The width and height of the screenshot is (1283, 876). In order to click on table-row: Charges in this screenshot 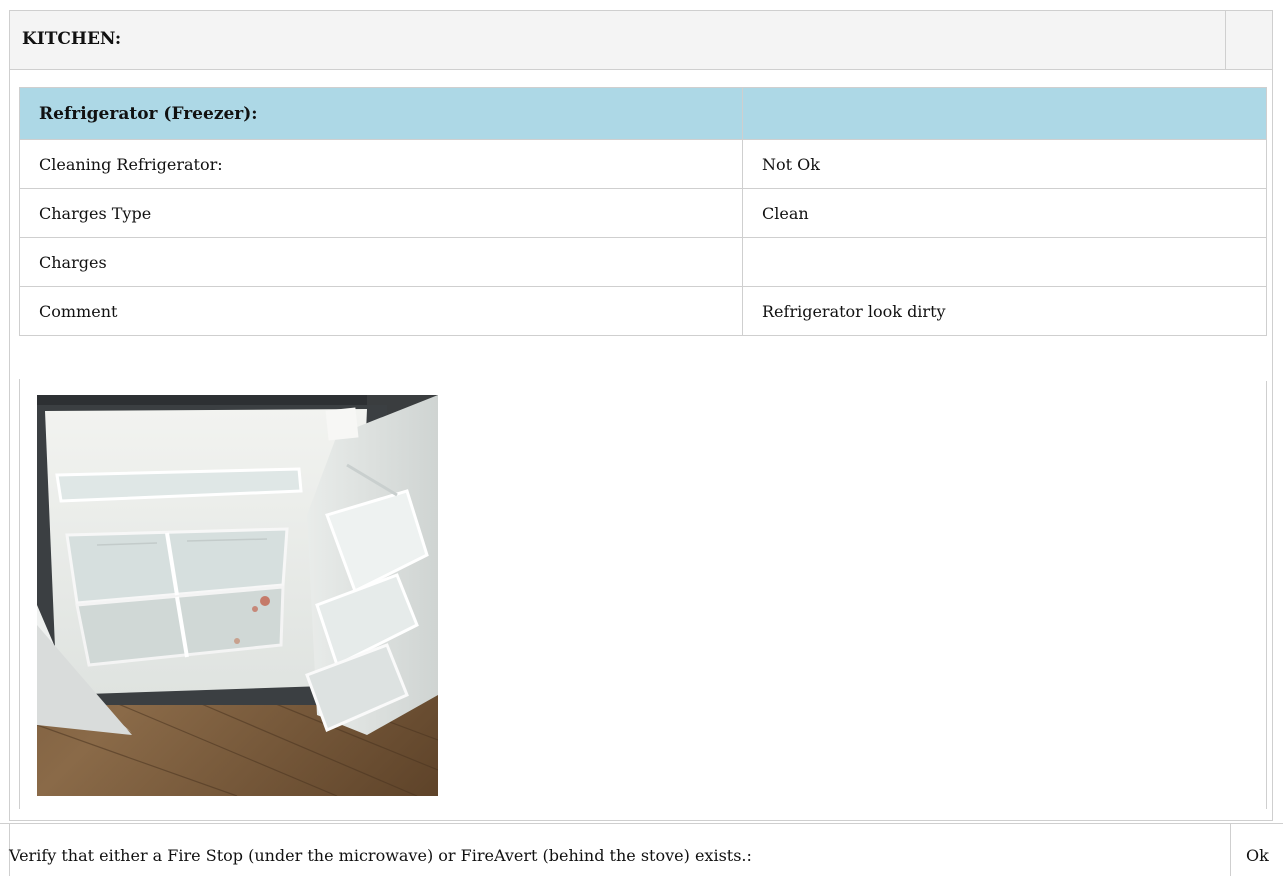, I will do `click(643, 262)`.